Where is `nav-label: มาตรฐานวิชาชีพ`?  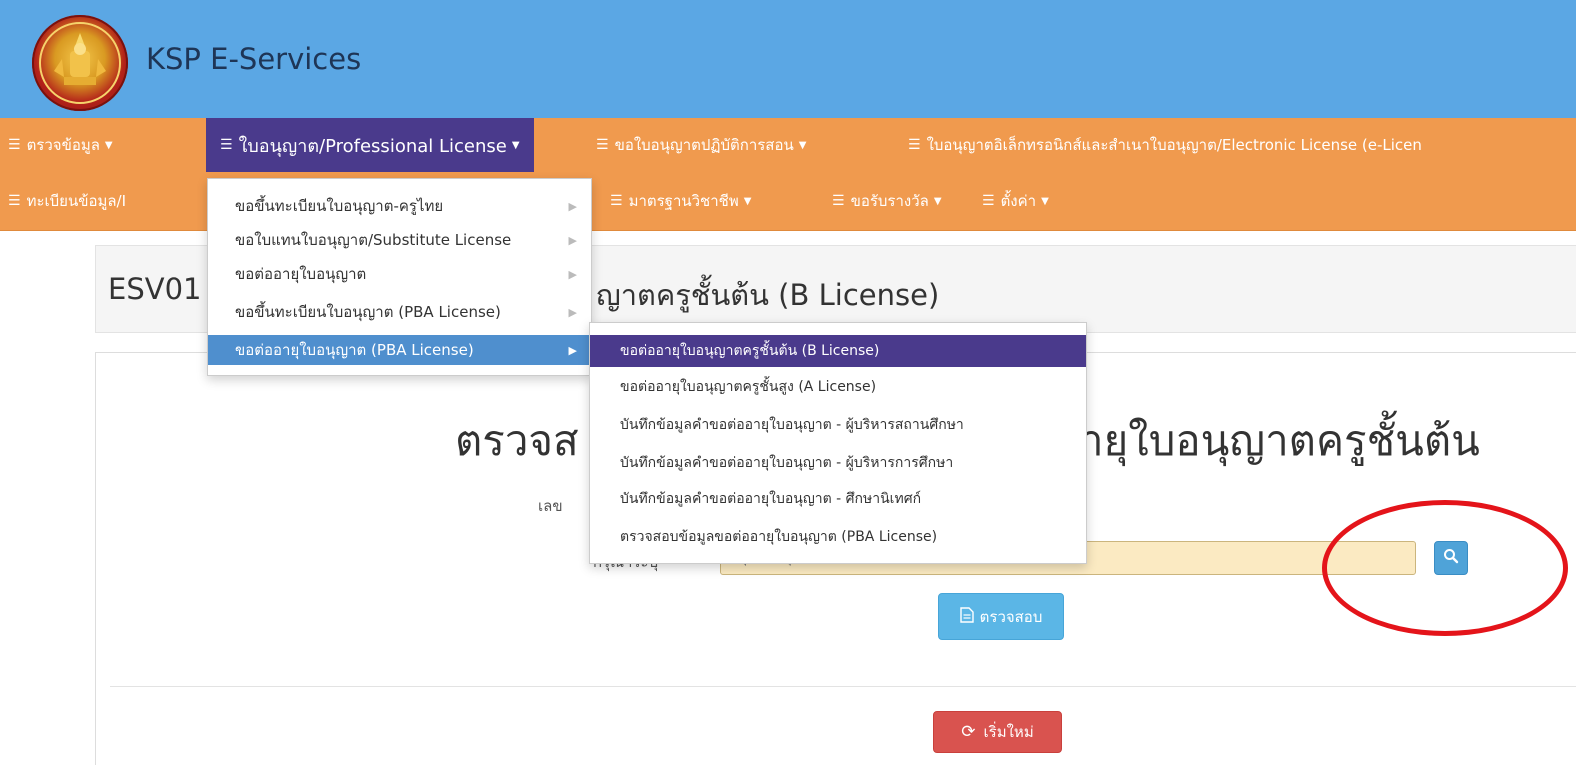
nav-label: มาตรฐานวิชาชีพ is located at coordinates (683, 201).